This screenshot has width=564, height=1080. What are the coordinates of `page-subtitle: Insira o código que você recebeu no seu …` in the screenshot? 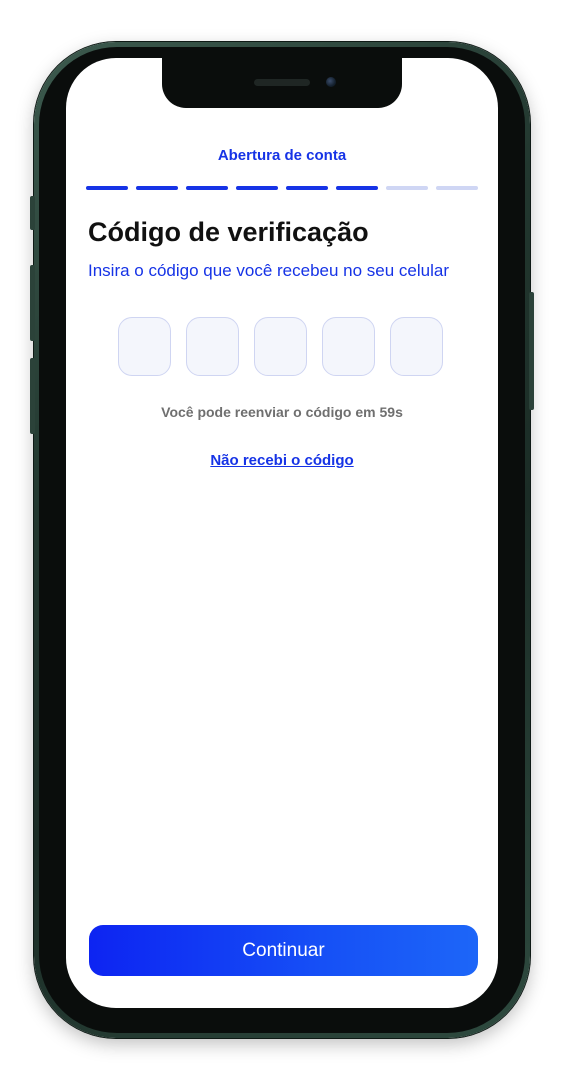 It's located at (269, 270).